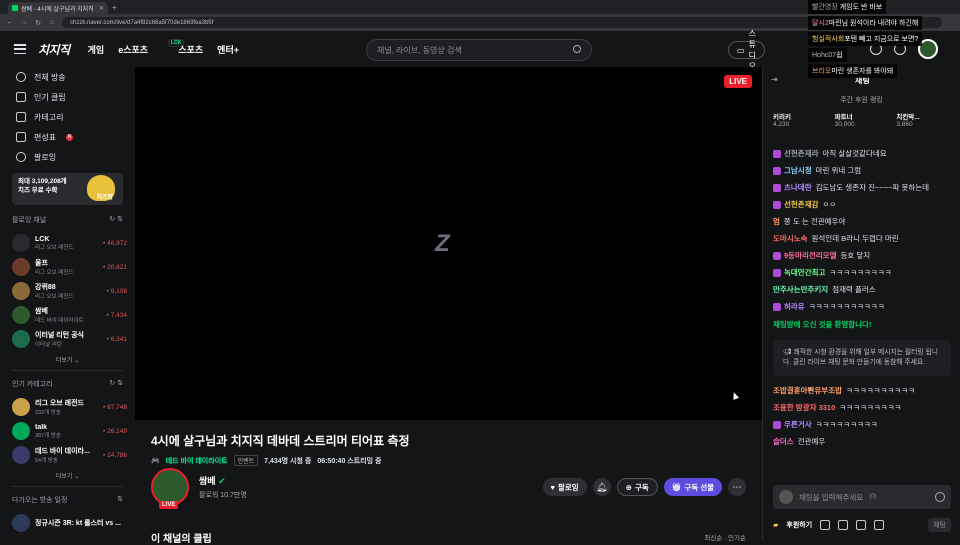  I want to click on chat-text: 원석인데 B라니 두렵다 마린, so click(855, 239).